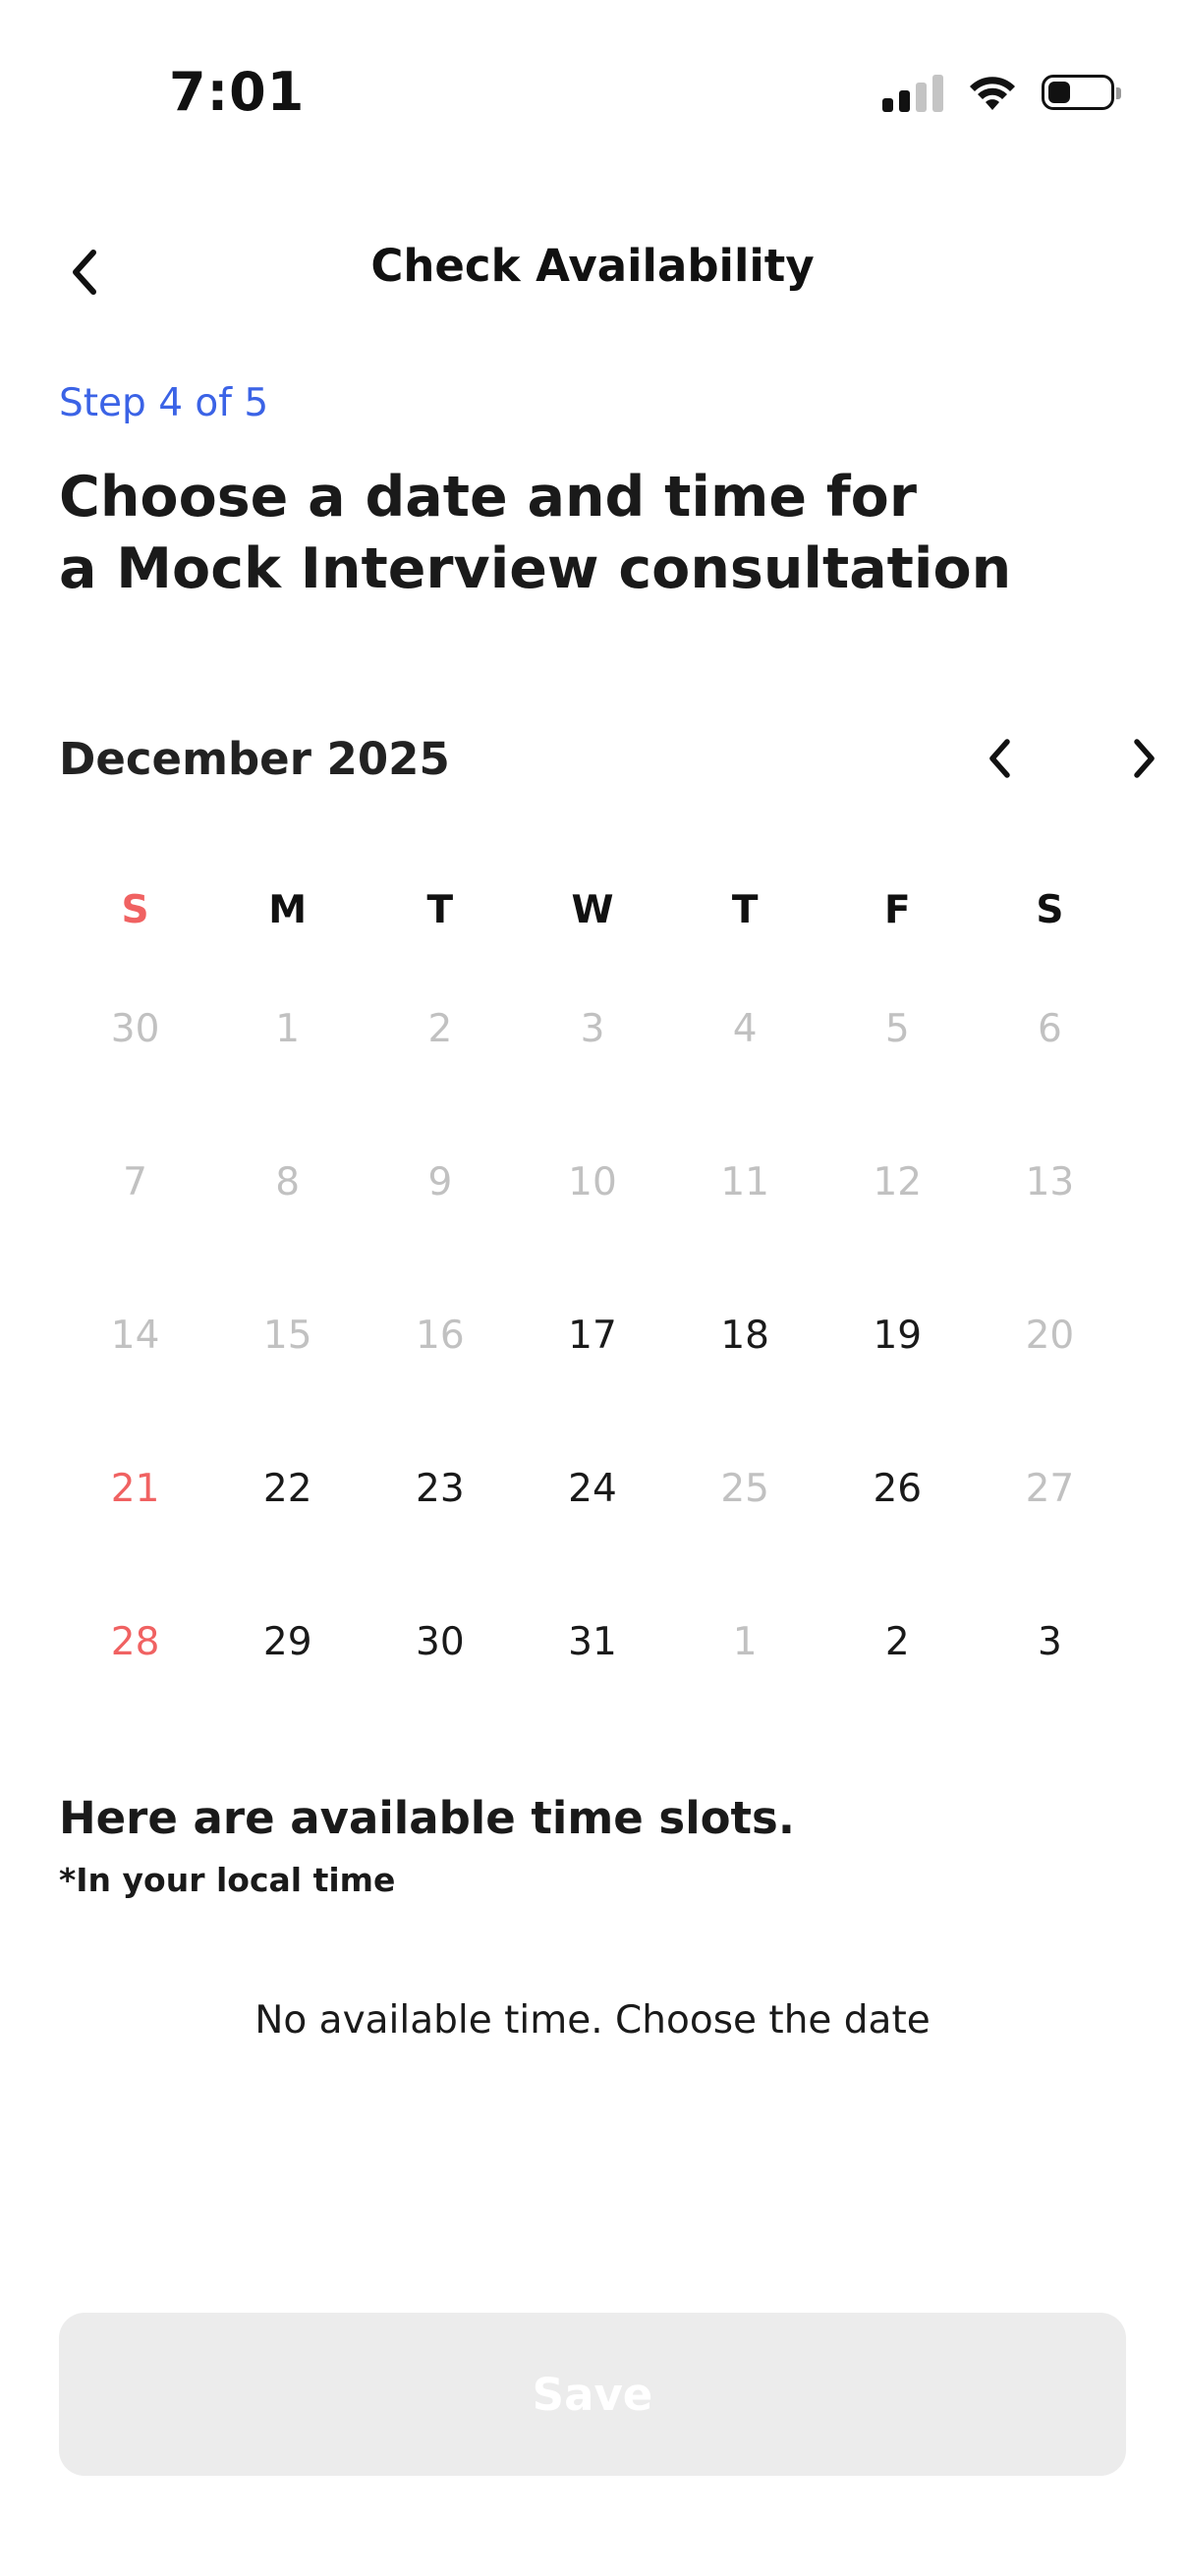 The height and width of the screenshot is (2576, 1185). What do you see at coordinates (592, 266) in the screenshot?
I see `page-title: Check Availability` at bounding box center [592, 266].